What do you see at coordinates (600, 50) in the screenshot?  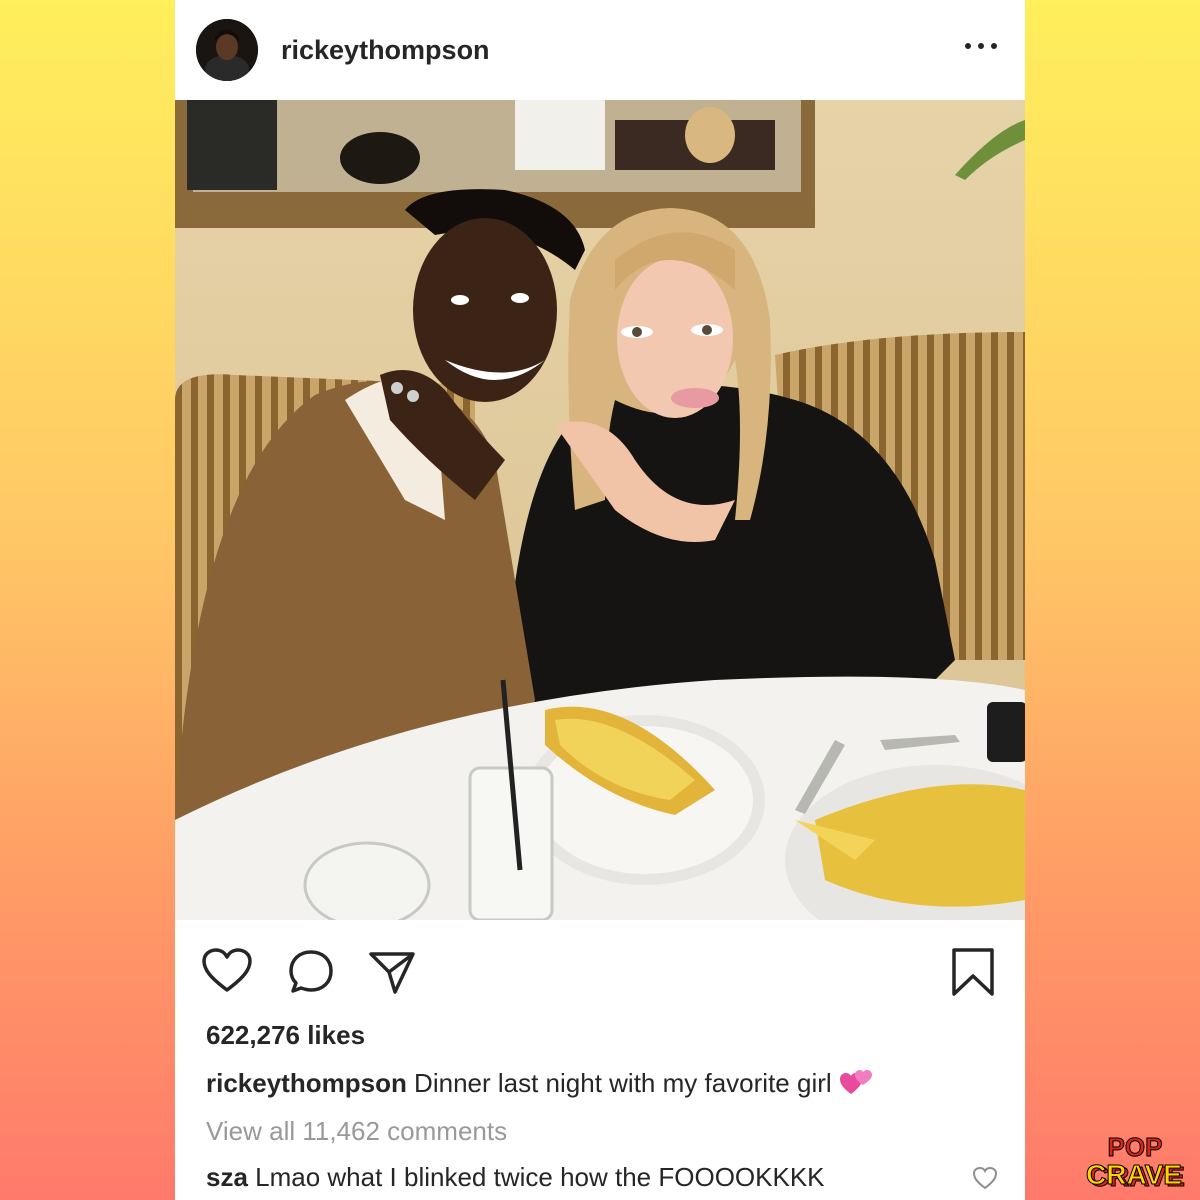 I see `post-header: rickeythompson` at bounding box center [600, 50].